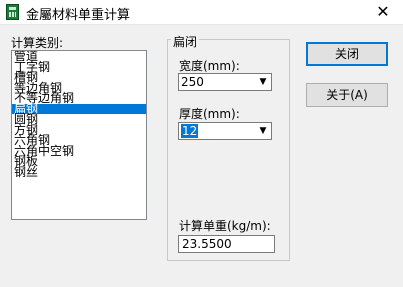  What do you see at coordinates (79, 171) in the screenshot?
I see `list-item: 钢丝` at bounding box center [79, 171].